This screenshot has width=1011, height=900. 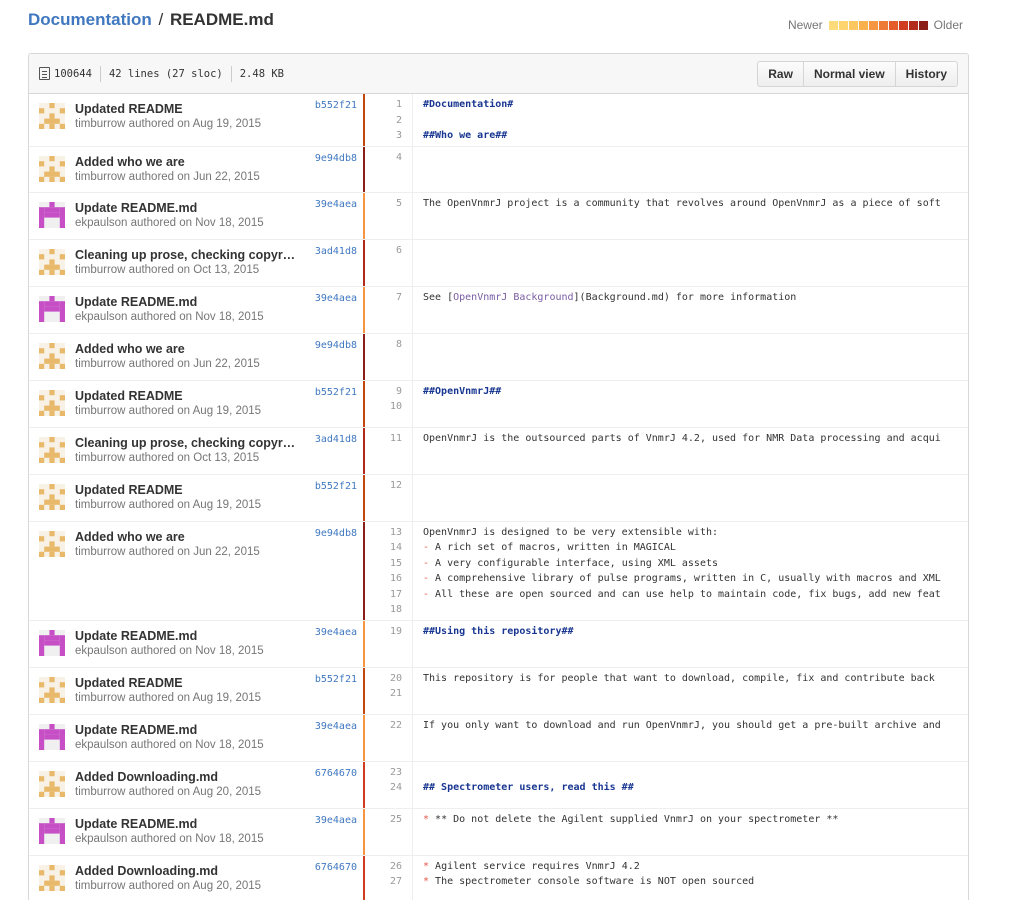 I want to click on line-number: 19, so click(x=383, y=632).